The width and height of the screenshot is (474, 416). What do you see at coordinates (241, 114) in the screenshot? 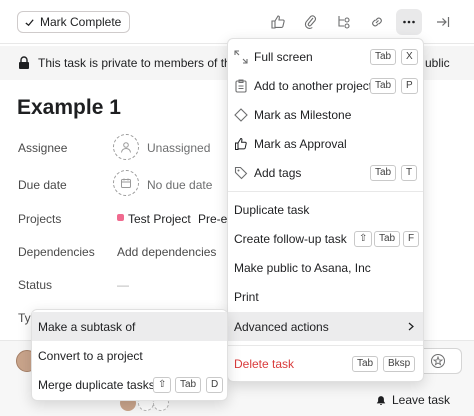
I see `diamond-icon` at bounding box center [241, 114].